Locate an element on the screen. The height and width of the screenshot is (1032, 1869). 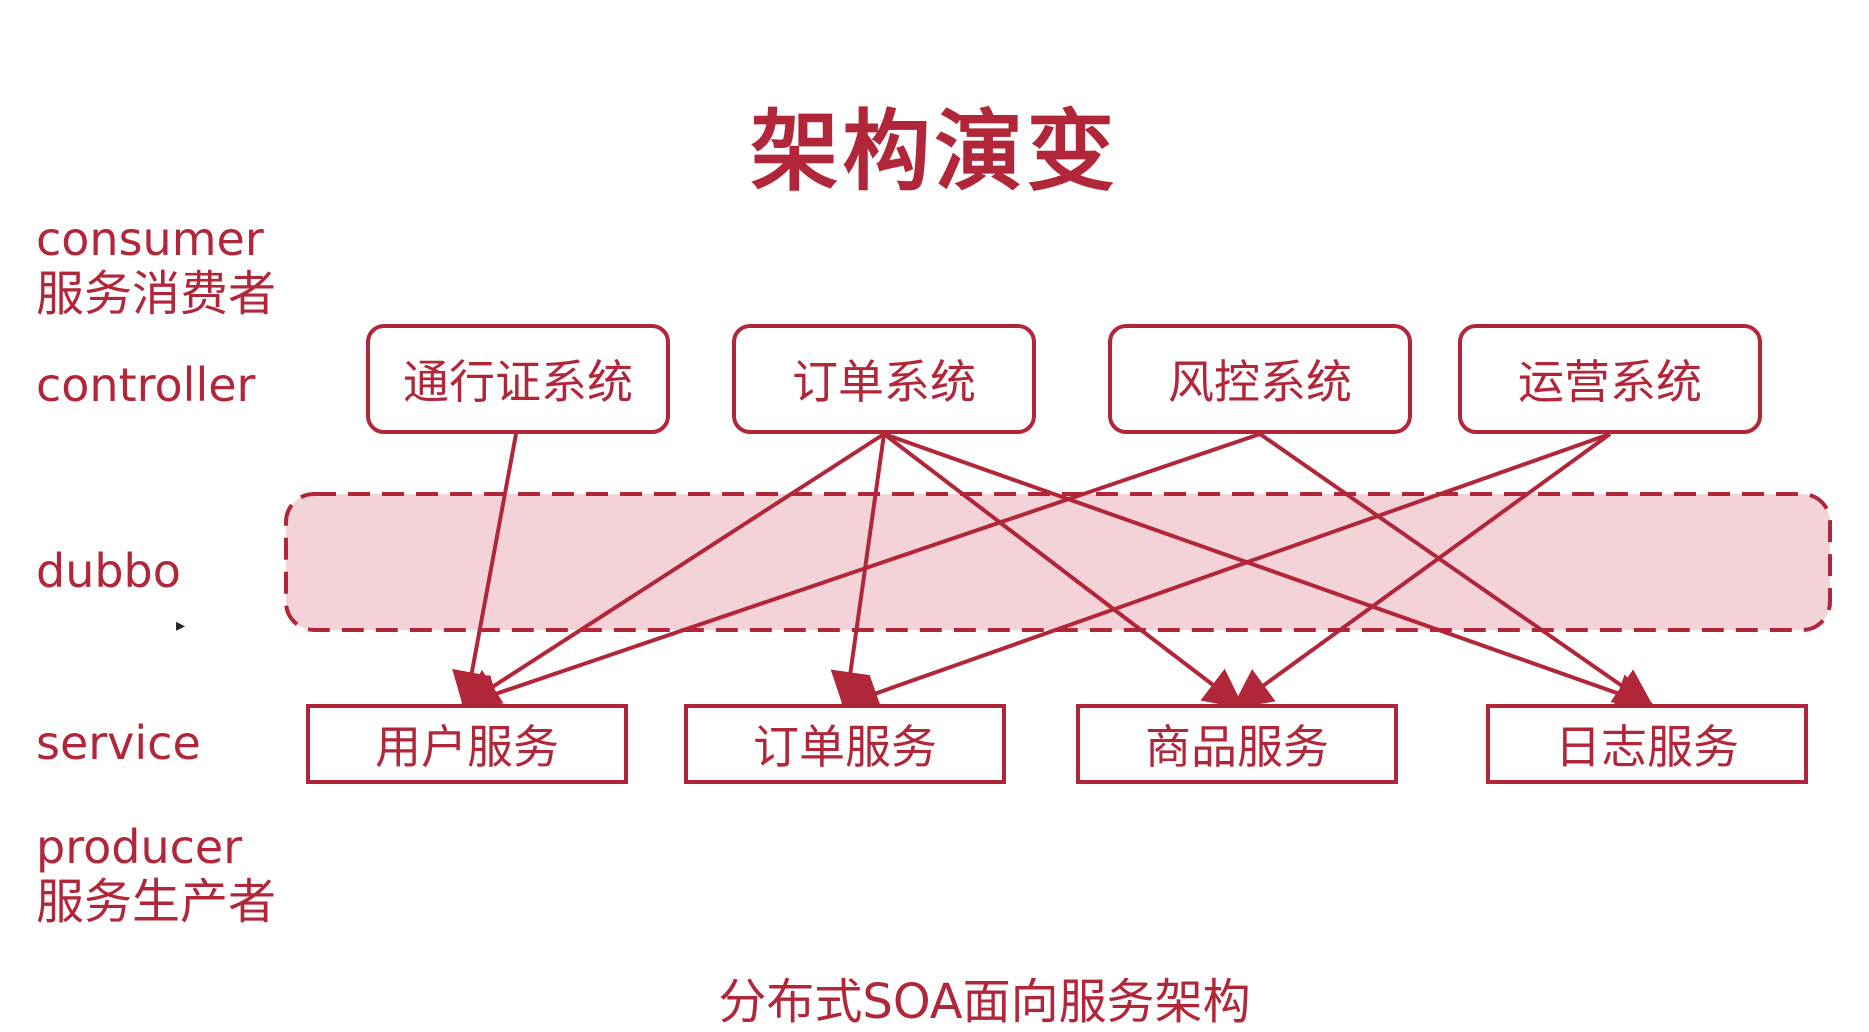
controller-box-passport: 通行证系统 is located at coordinates (518, 379).